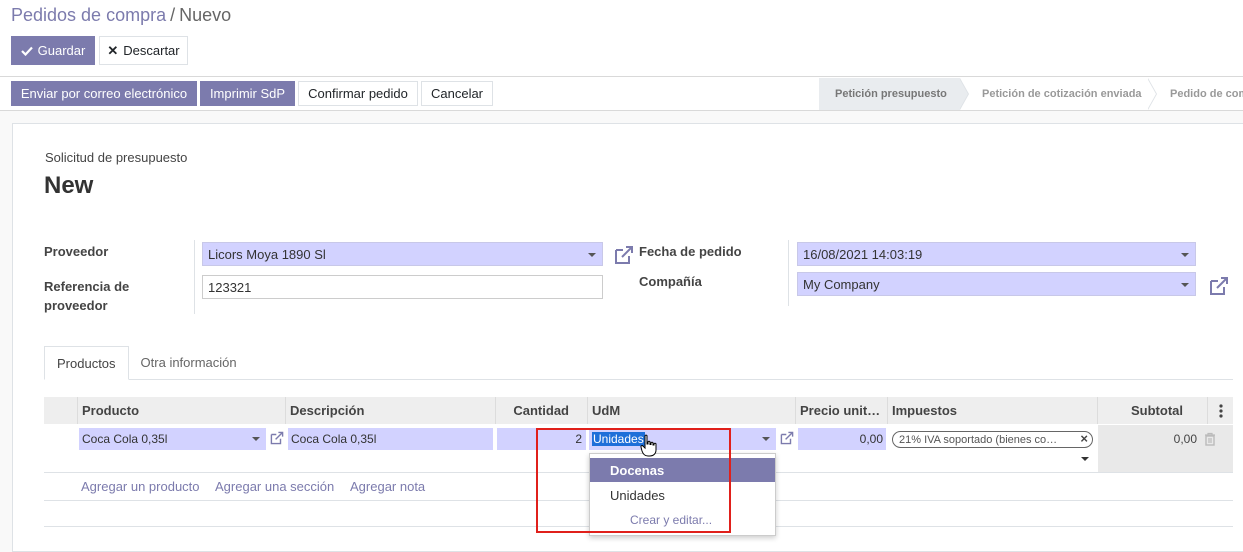  I want to click on company-field-value: My Company, so click(841, 284).